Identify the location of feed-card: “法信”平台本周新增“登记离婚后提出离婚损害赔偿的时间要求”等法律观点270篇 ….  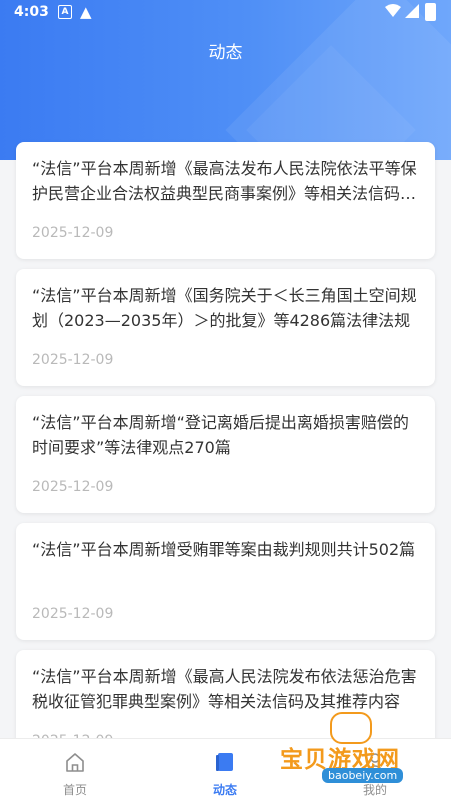
(225, 454).